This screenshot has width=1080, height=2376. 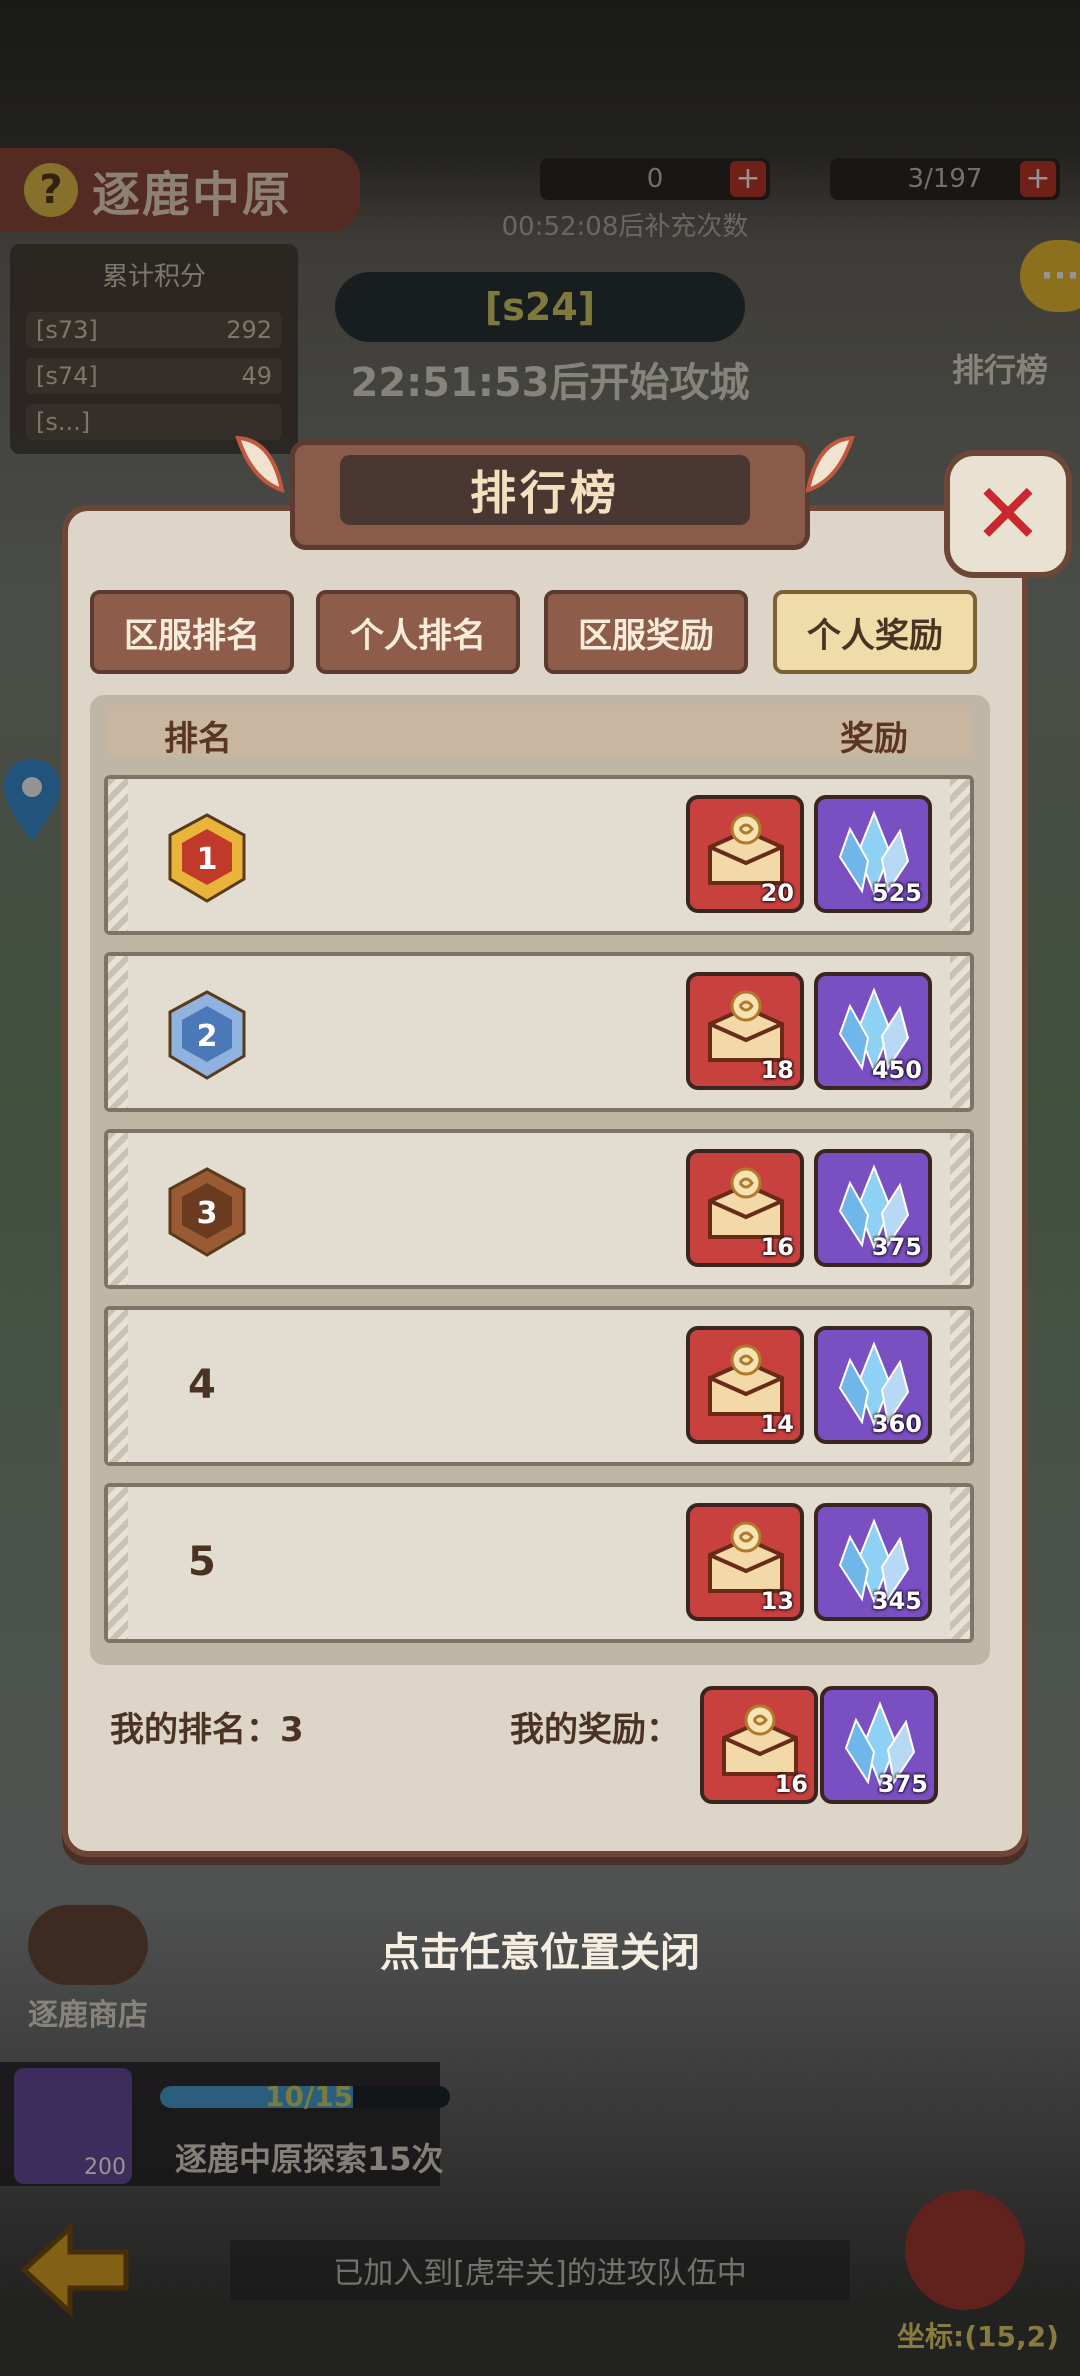 I want to click on ranking-row: 4 14 360, so click(x=539, y=1386).